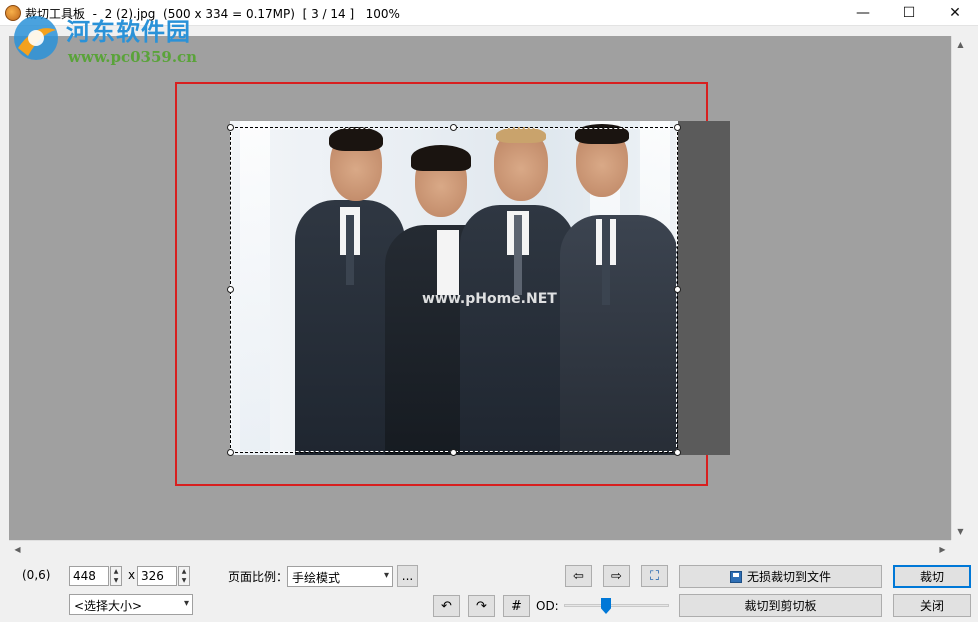 Image resolution: width=978 pixels, height=622 pixels. I want to click on crop-button: 裁切, so click(932, 576).